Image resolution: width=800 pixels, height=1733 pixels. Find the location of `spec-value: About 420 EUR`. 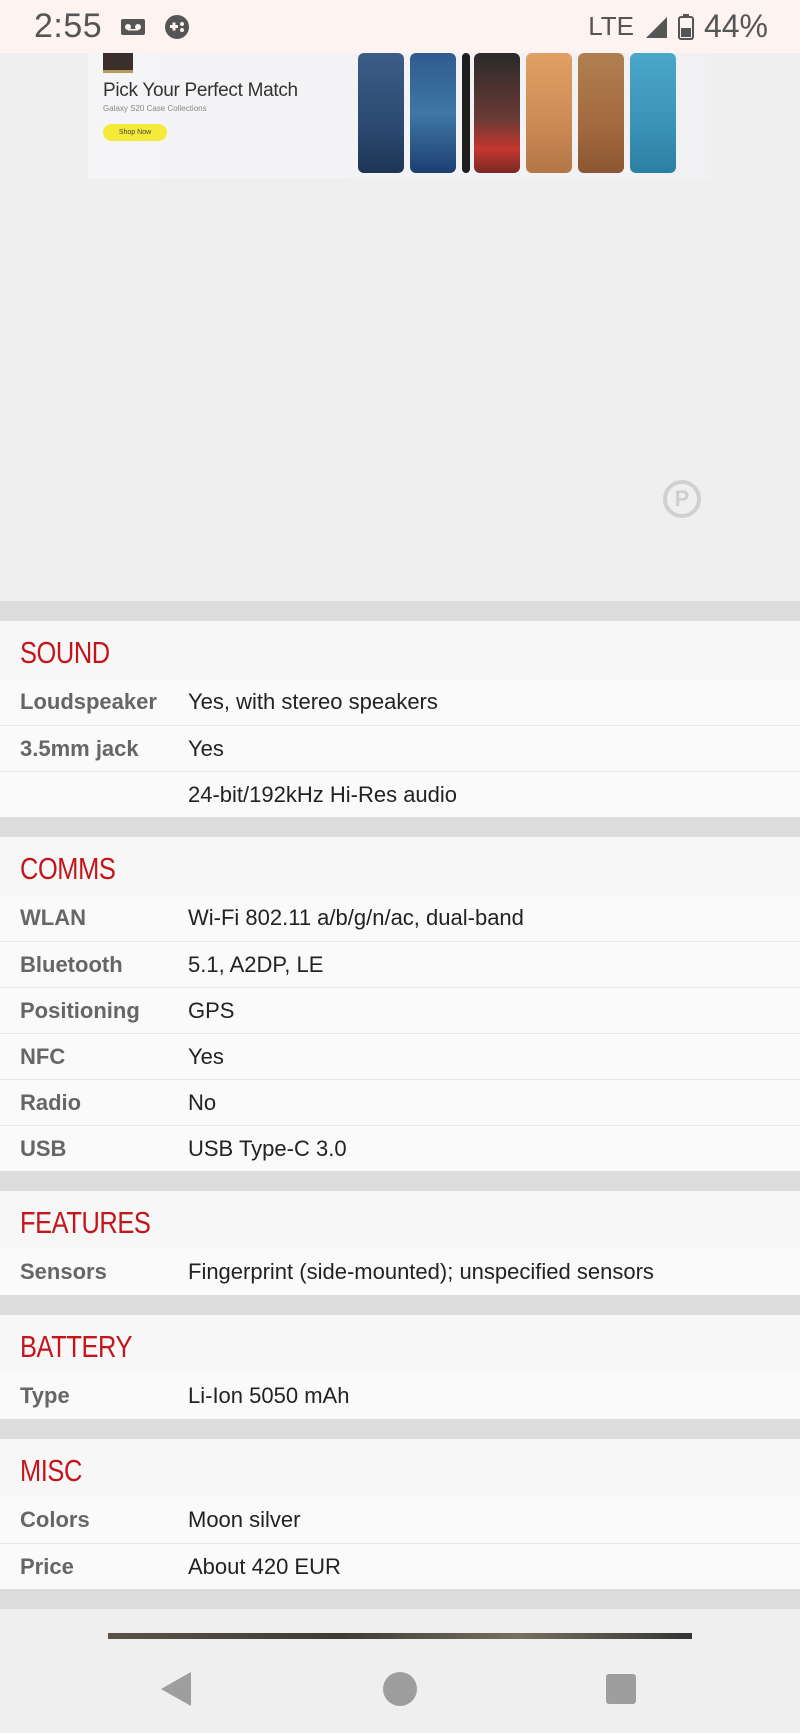

spec-value: About 420 EUR is located at coordinates (264, 1566).